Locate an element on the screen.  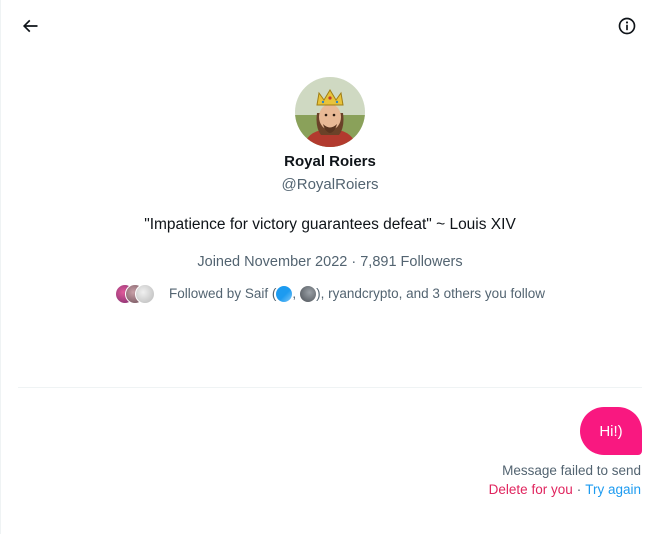
followers-count-link: 7,891 Followers is located at coordinates (411, 262).